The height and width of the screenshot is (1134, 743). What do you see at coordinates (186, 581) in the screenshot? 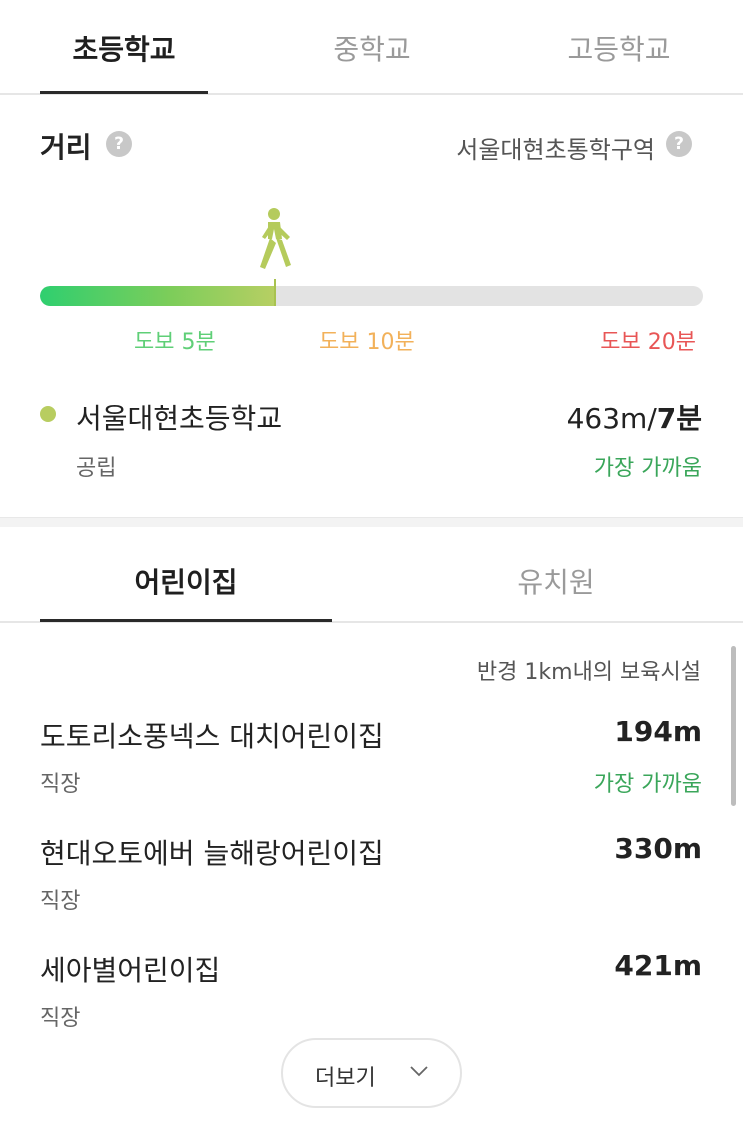
I see `tab-daycare: 어린이집` at bounding box center [186, 581].